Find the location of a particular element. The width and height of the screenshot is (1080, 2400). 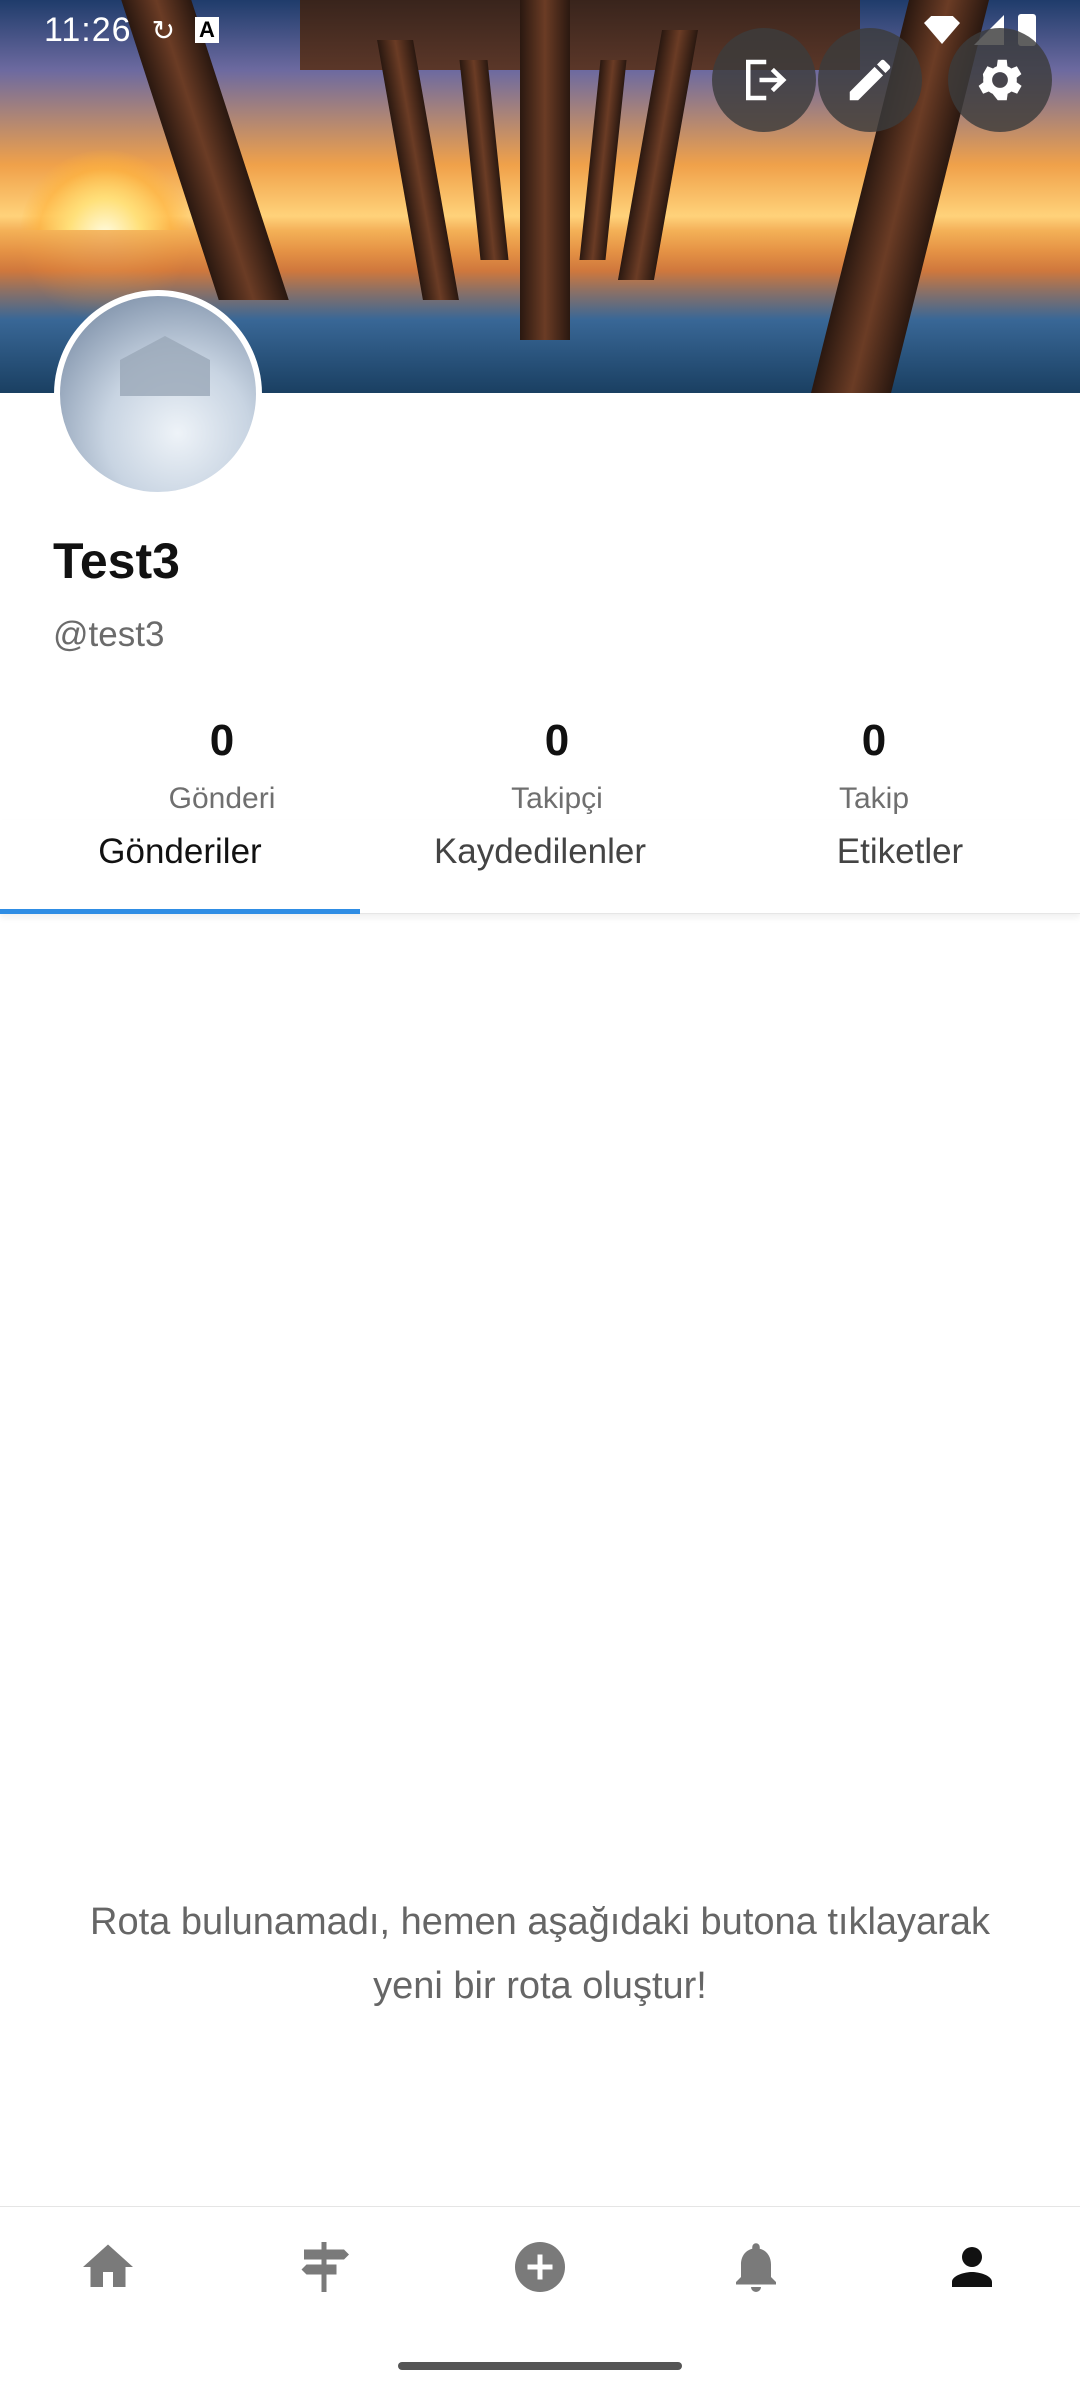

sync-icon: ↻ is located at coordinates (163, 30).